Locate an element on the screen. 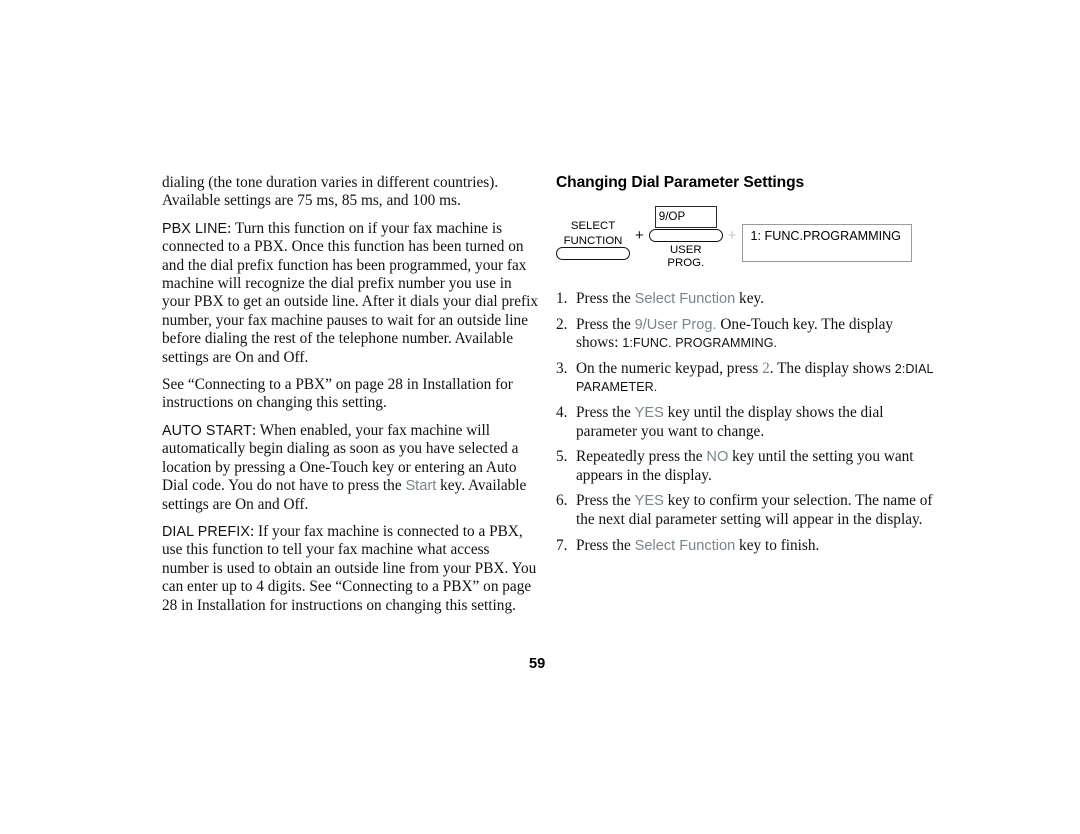 Image resolution: width=1080 pixels, height=834 pixels. step-3-text-b: . The display shows is located at coordinates (832, 368).